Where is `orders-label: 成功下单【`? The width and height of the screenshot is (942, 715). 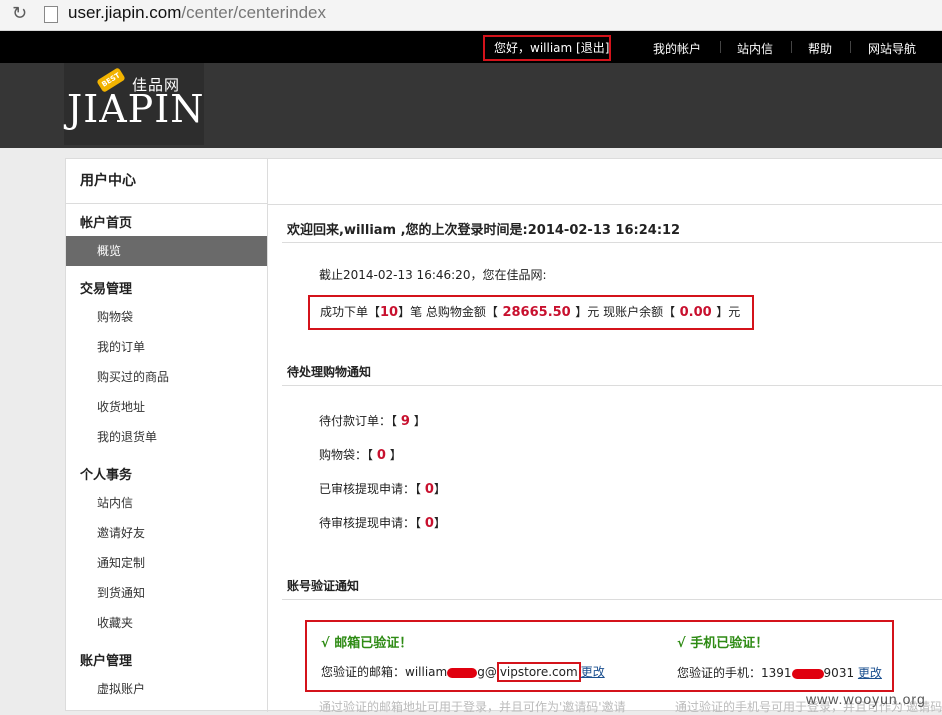 orders-label: 成功下单【 is located at coordinates (350, 312).